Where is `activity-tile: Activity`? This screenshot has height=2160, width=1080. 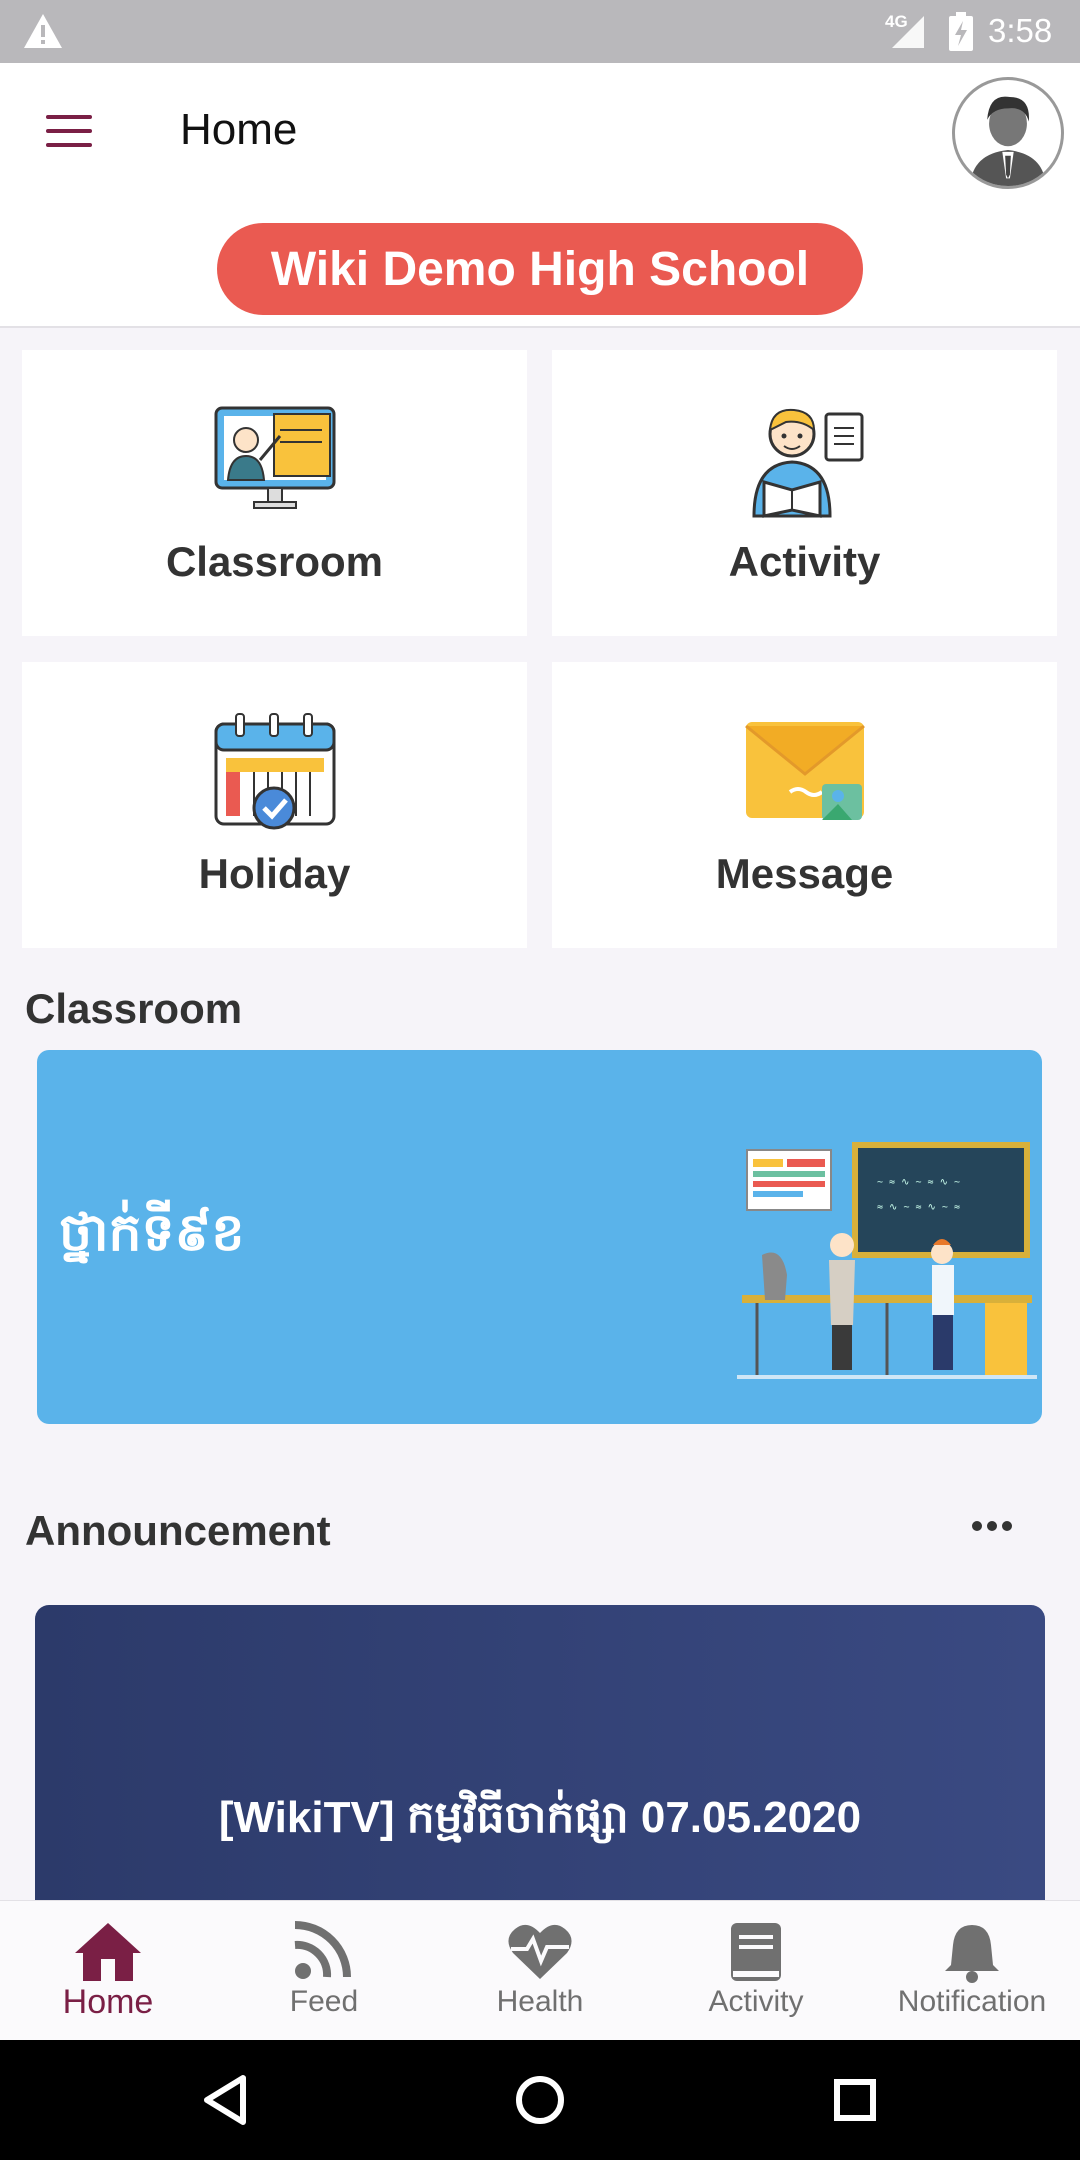
activity-tile: Activity is located at coordinates (804, 493).